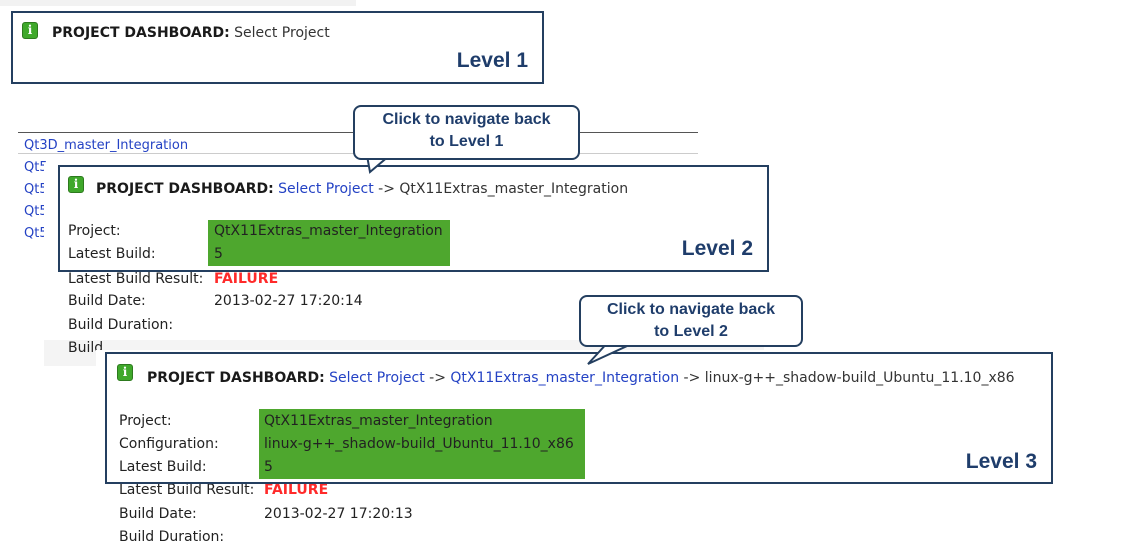 This screenshot has height=552, width=1146. Describe the element at coordinates (282, 33) in the screenshot. I see `breadcrumb-select-project: Select Project` at that location.